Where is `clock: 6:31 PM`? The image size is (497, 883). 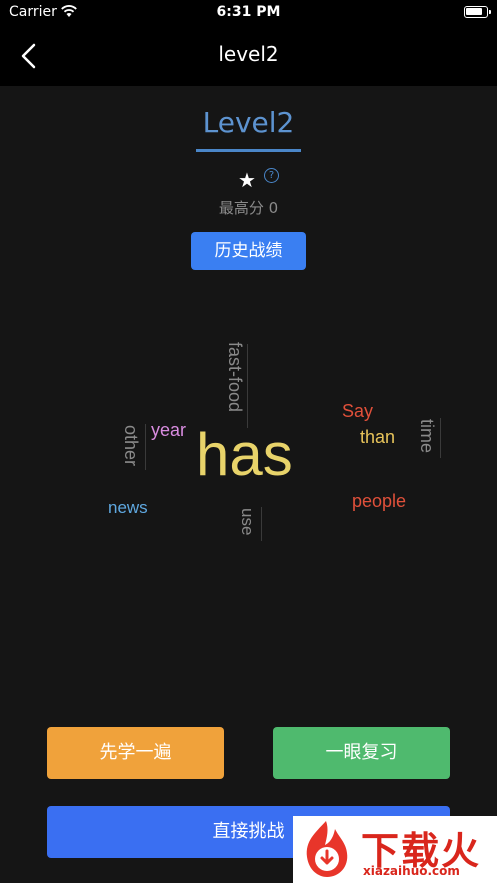
clock: 6:31 PM is located at coordinates (248, 12).